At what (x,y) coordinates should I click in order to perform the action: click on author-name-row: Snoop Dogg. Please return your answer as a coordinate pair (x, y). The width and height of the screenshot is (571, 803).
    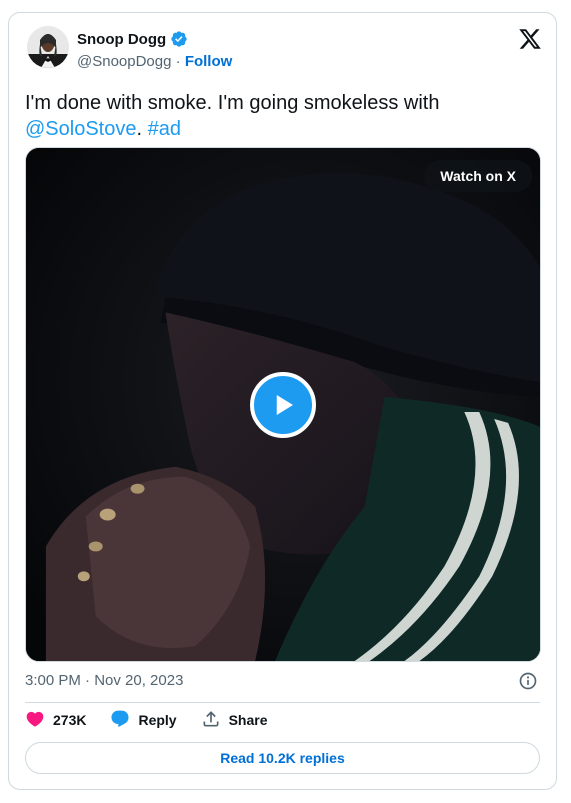
    Looking at the image, I should click on (132, 39).